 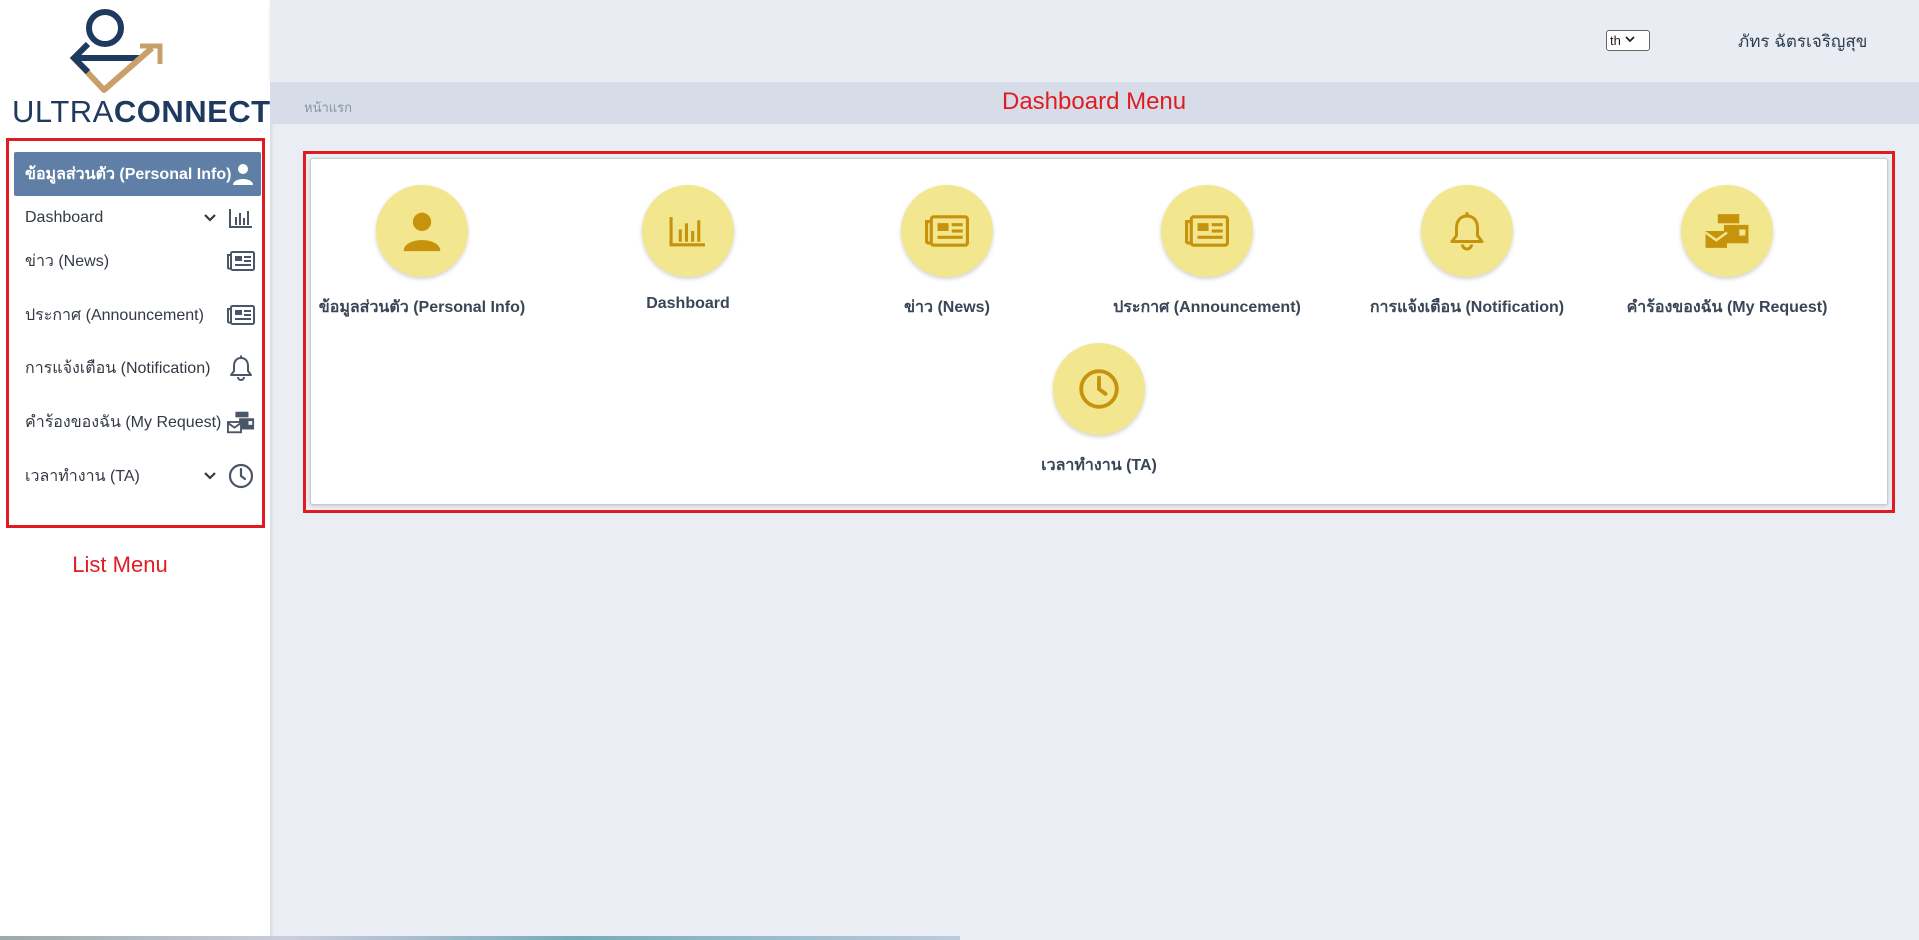 I want to click on tile-notification: การแจ้งเตือน (Notification), so click(x=1467, y=255).